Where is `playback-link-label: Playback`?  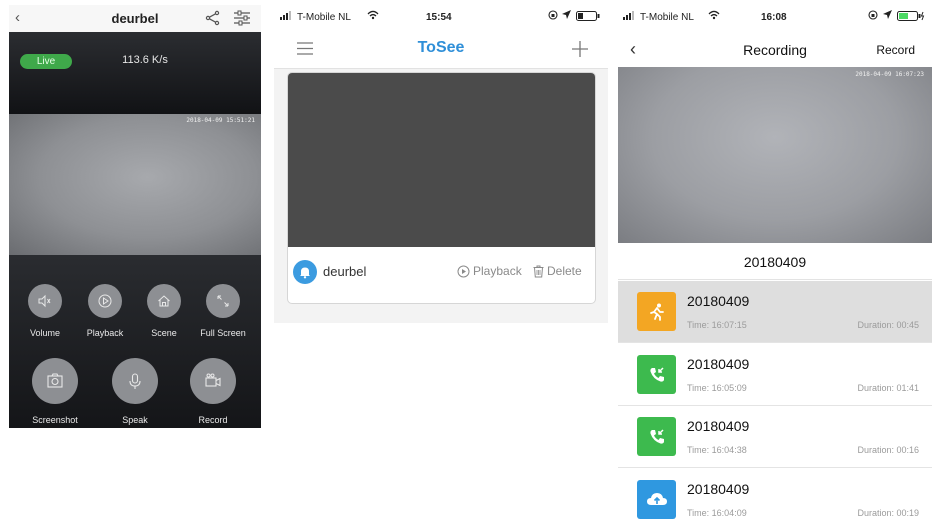
playback-link-label: Playback is located at coordinates (497, 271).